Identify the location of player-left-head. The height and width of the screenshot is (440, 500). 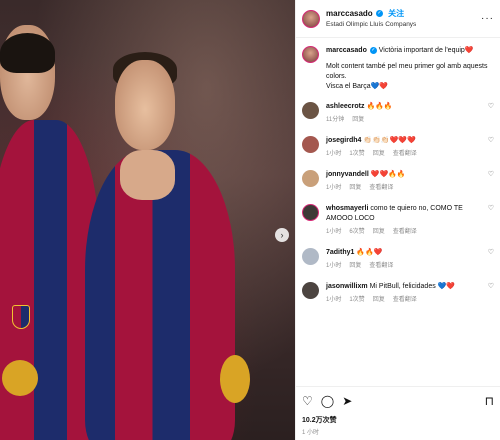
(27, 72).